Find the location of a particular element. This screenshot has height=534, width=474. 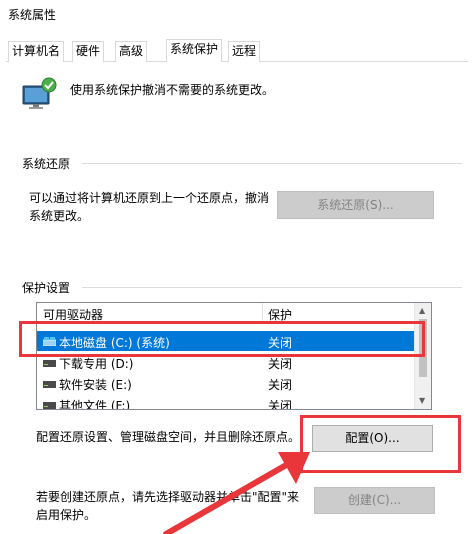

scroll-down-icon: ▼ is located at coordinates (422, 400).